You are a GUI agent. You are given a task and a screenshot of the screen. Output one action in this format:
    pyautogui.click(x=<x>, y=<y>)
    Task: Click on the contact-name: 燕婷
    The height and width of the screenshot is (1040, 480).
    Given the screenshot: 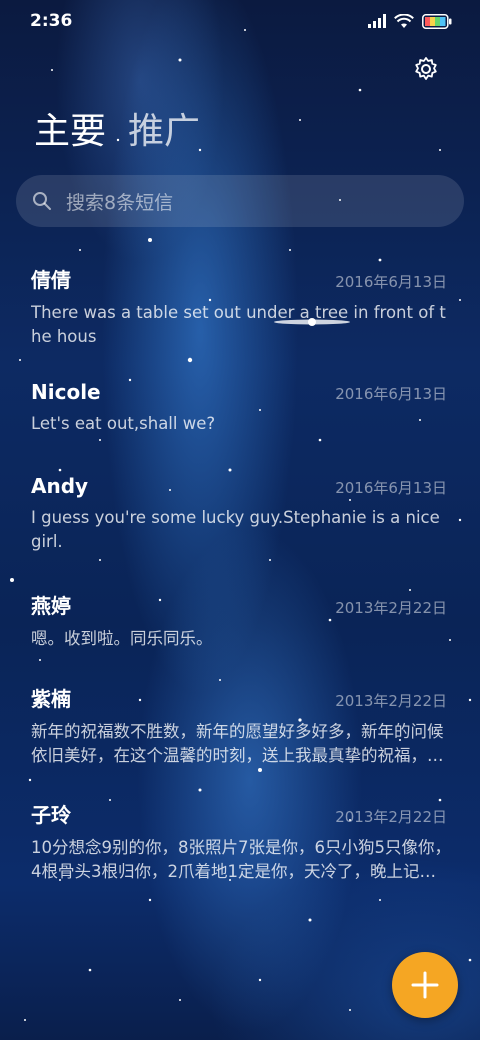 What is the action you would take?
    pyautogui.click(x=51, y=606)
    